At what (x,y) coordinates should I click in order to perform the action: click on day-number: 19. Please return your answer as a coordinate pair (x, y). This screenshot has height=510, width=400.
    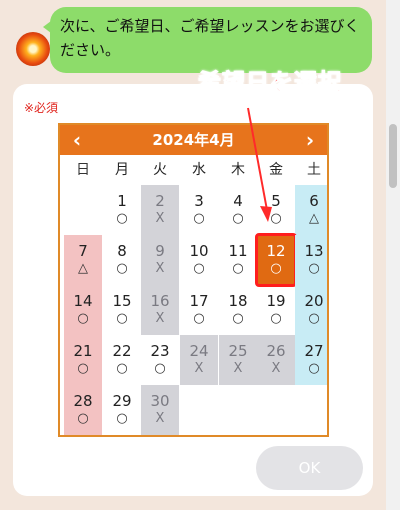
    Looking at the image, I should click on (276, 301).